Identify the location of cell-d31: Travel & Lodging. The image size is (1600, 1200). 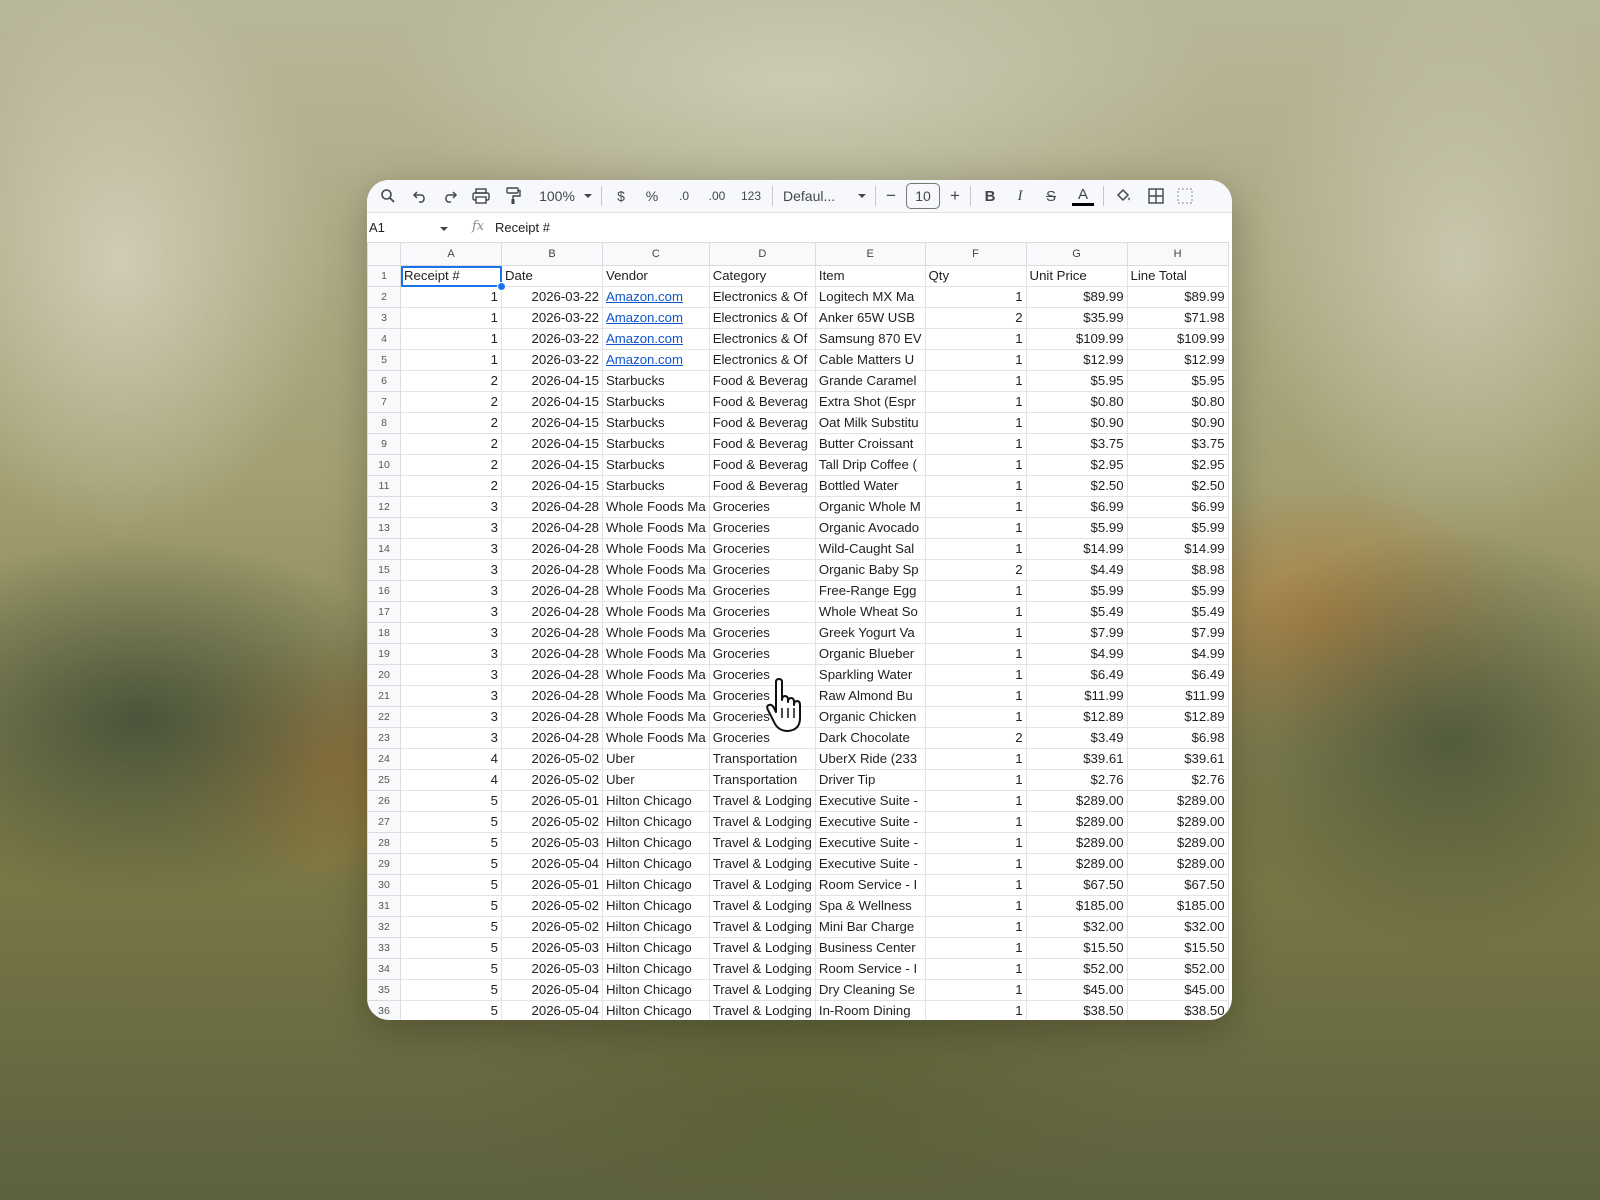
(762, 906).